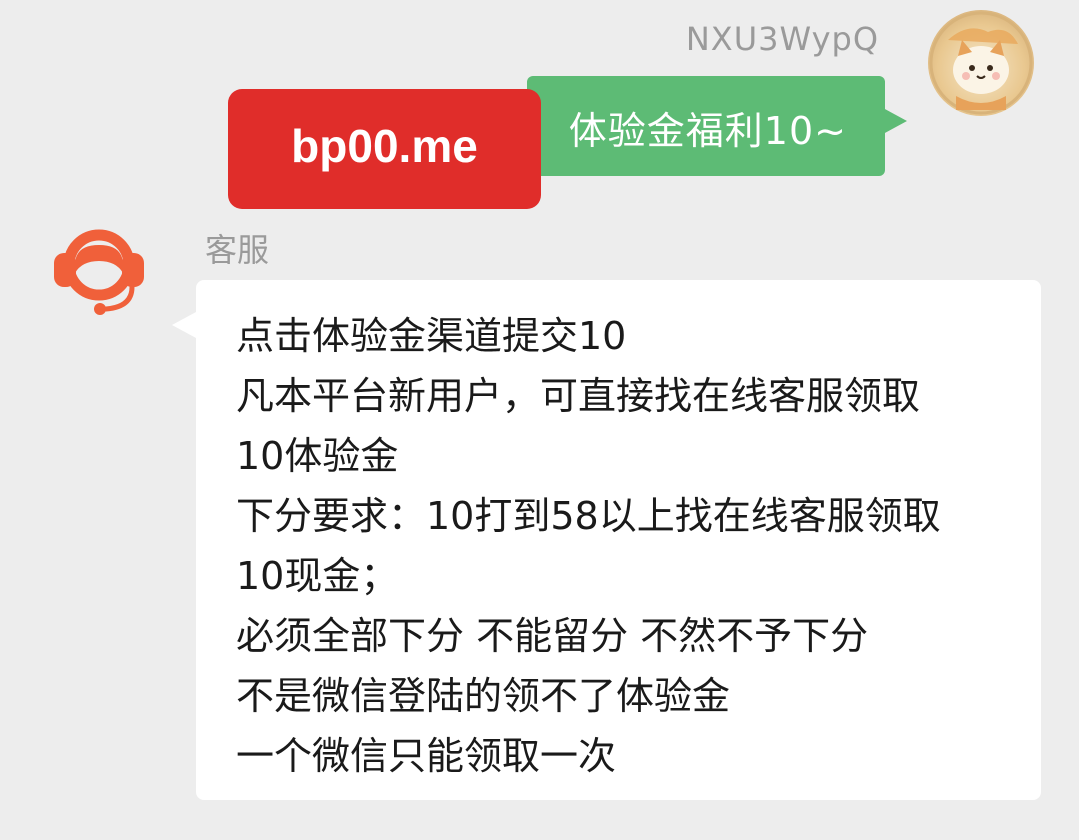 Image resolution: width=1079 pixels, height=840 pixels. I want to click on service-avatar, so click(99, 268).